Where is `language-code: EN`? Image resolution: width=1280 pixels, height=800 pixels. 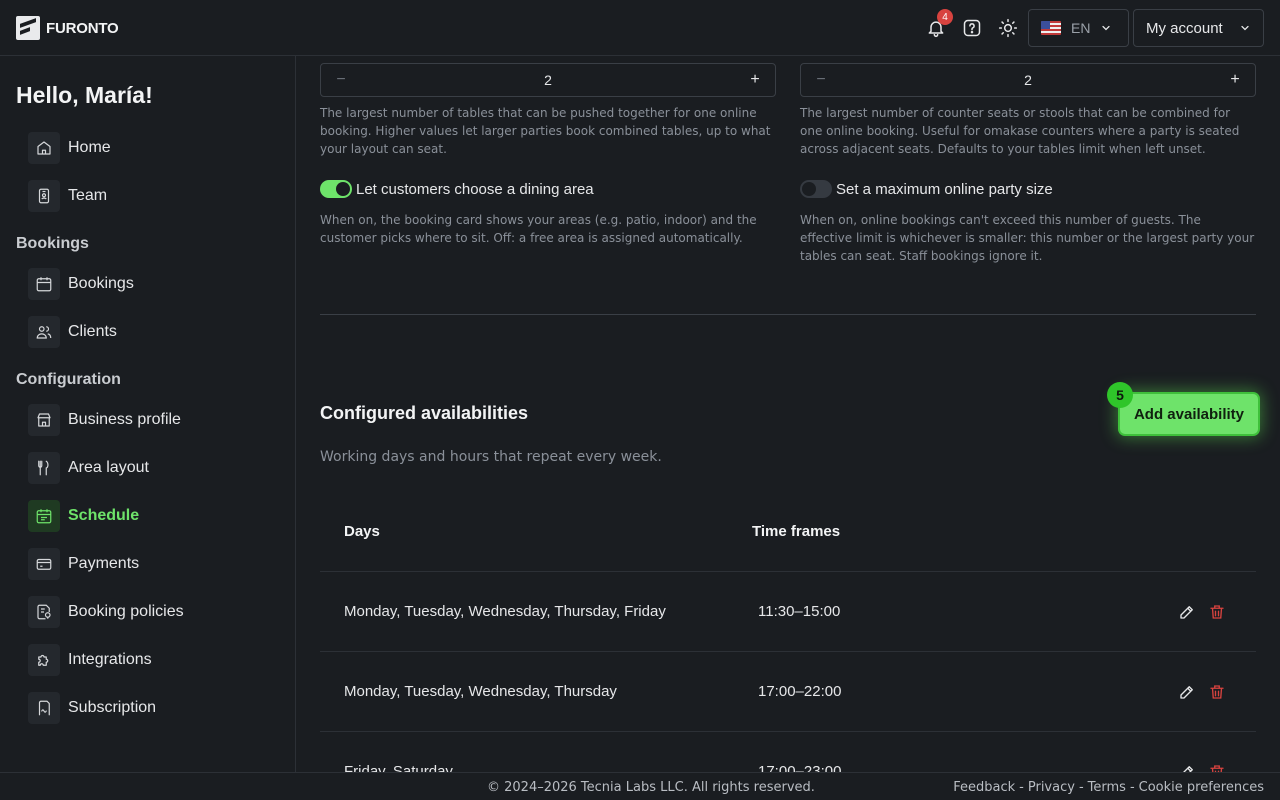
language-code: EN is located at coordinates (1081, 28).